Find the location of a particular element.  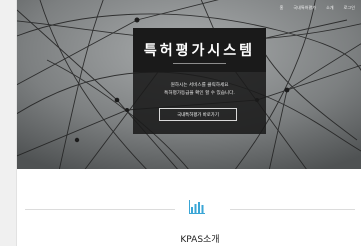

domestic-patent-evaluation-button: 국내특허평가 바로가기 is located at coordinates (198, 114).